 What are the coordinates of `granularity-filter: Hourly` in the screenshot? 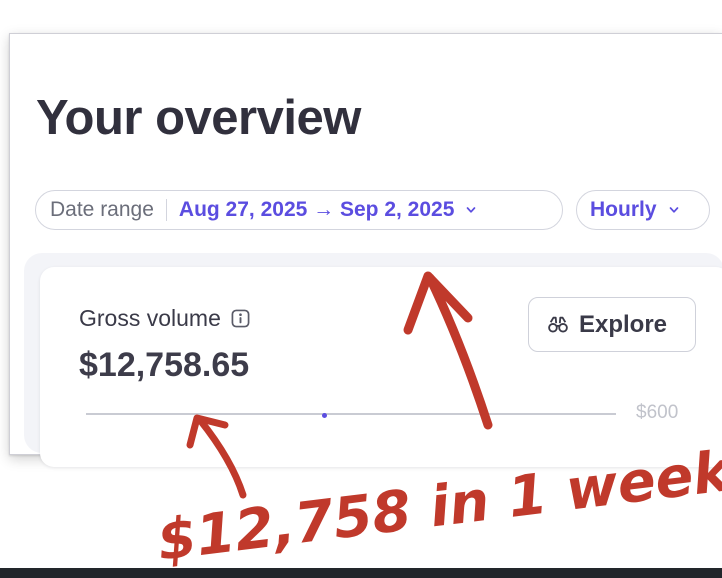 It's located at (643, 210).